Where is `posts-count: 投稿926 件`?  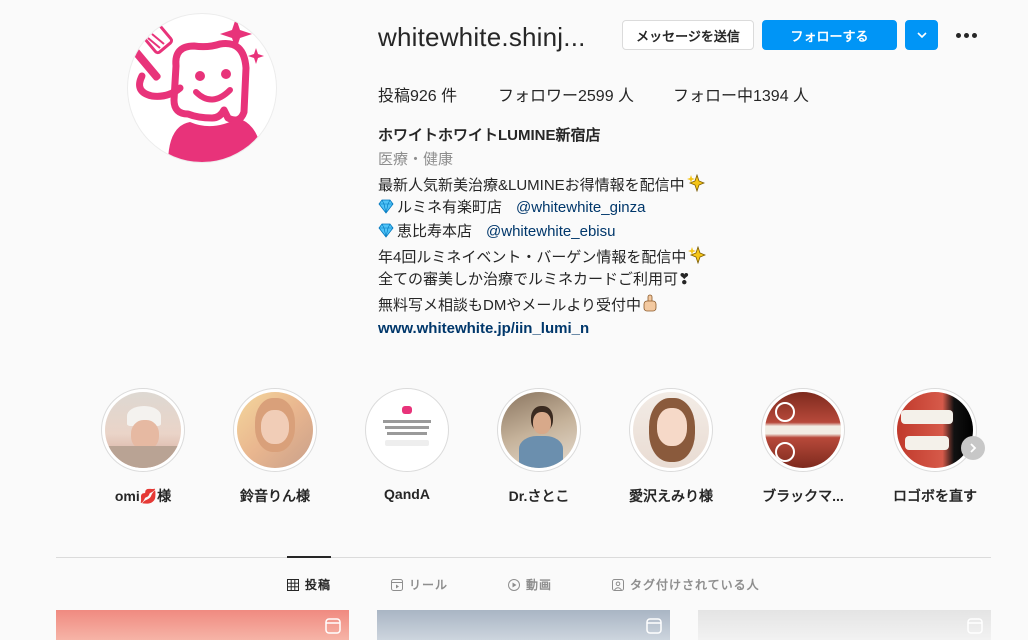 posts-count: 投稿926 件 is located at coordinates (418, 96).